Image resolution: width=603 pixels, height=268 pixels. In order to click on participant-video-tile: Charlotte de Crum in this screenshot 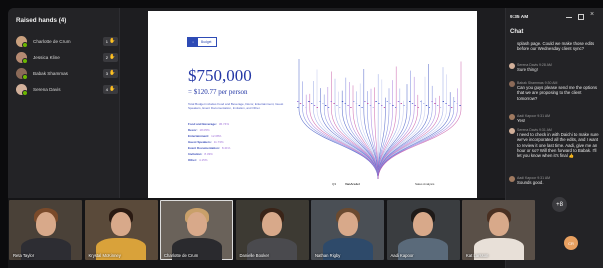, I will do `click(196, 230)`.